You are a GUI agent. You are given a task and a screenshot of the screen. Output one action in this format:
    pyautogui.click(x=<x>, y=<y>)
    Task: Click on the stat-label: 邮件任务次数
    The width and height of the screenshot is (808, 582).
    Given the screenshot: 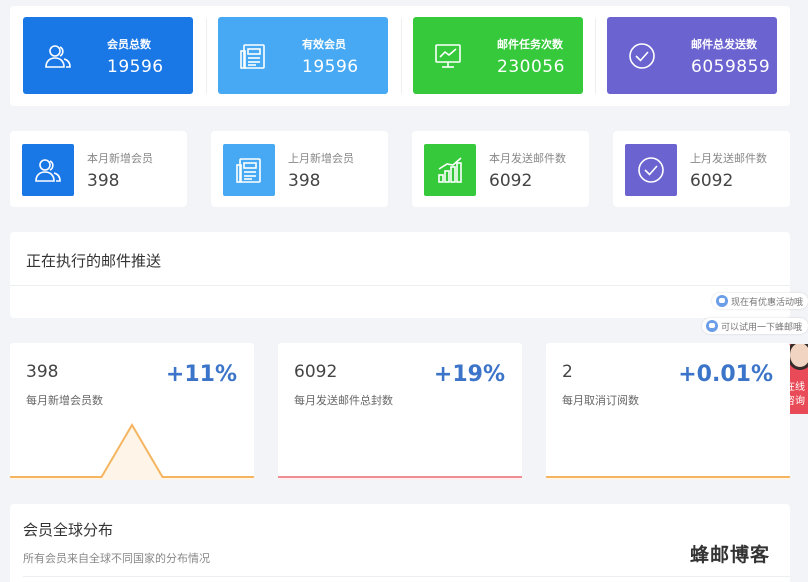 What is the action you would take?
    pyautogui.click(x=530, y=44)
    